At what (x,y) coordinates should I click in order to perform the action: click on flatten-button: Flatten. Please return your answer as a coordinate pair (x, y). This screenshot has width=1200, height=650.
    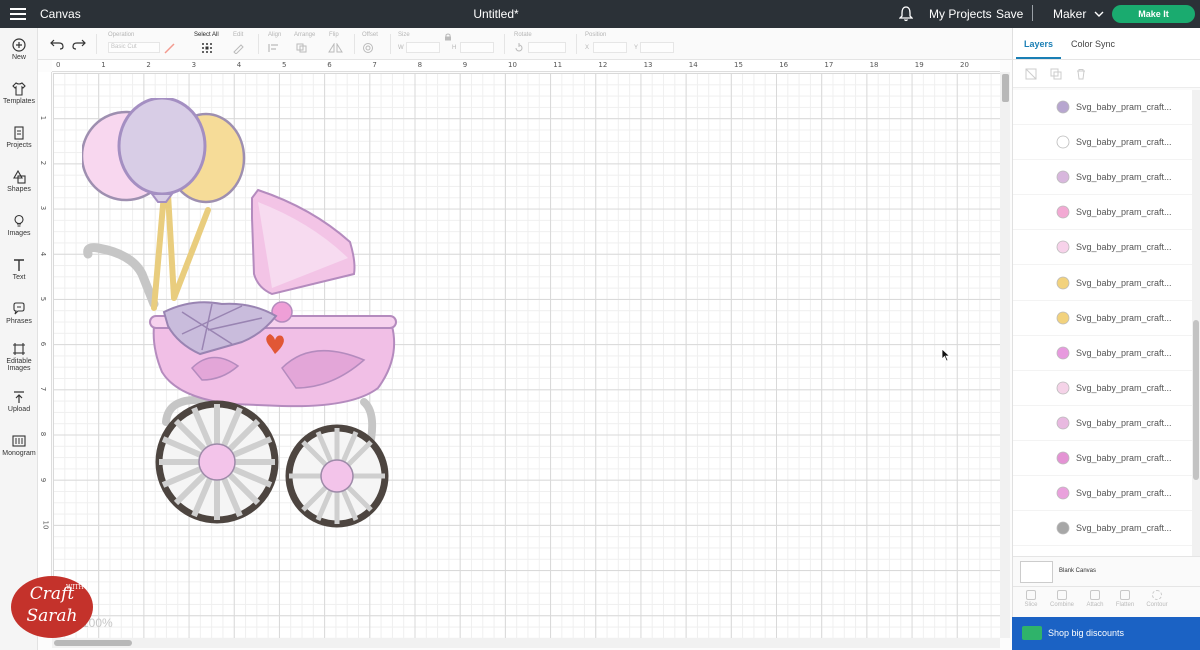
    Looking at the image, I should click on (1125, 599).